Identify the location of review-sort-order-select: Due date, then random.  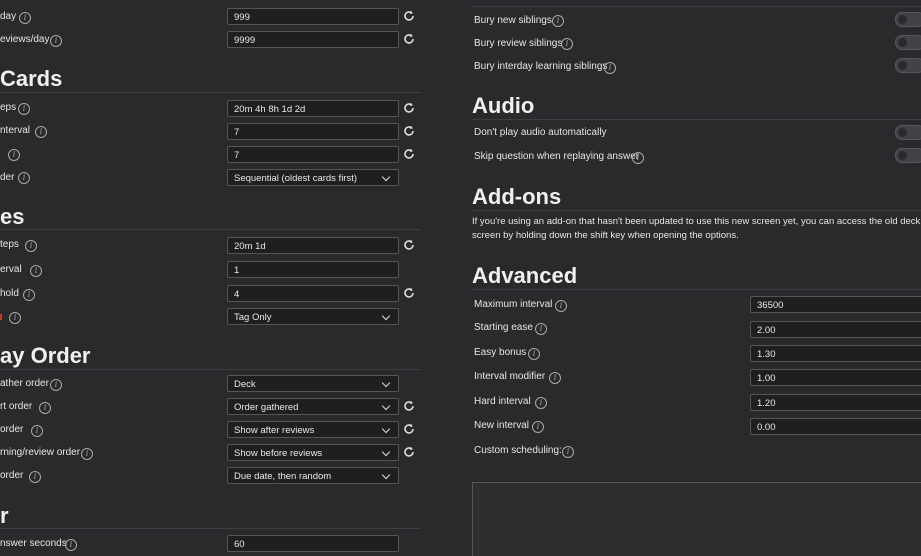
(313, 475).